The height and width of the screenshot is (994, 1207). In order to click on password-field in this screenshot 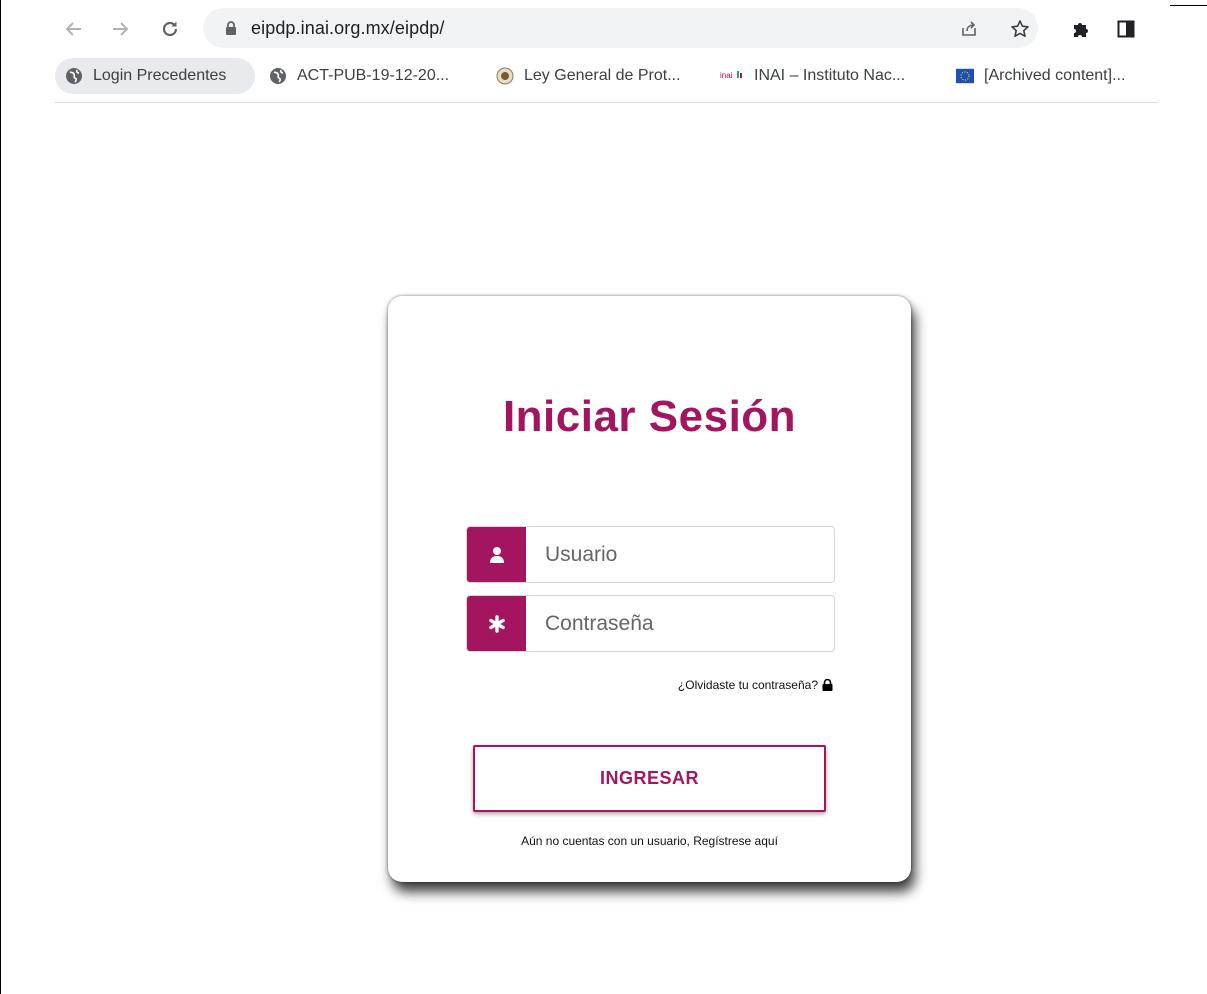, I will do `click(650, 623)`.